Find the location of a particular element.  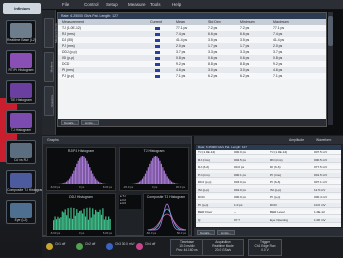

table-scrollbar is located at coordinates (330, 68).